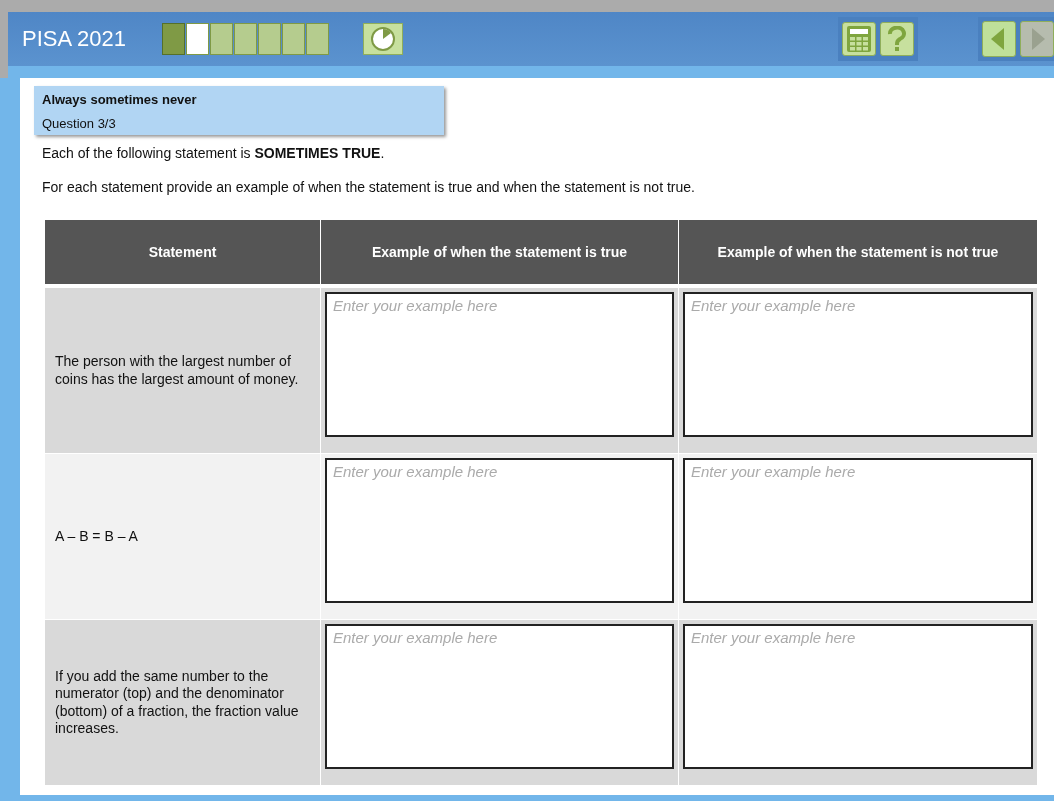 This screenshot has width=1054, height=801. What do you see at coordinates (499, 252) in the screenshot?
I see `column-header: Example of when the statement is true` at bounding box center [499, 252].